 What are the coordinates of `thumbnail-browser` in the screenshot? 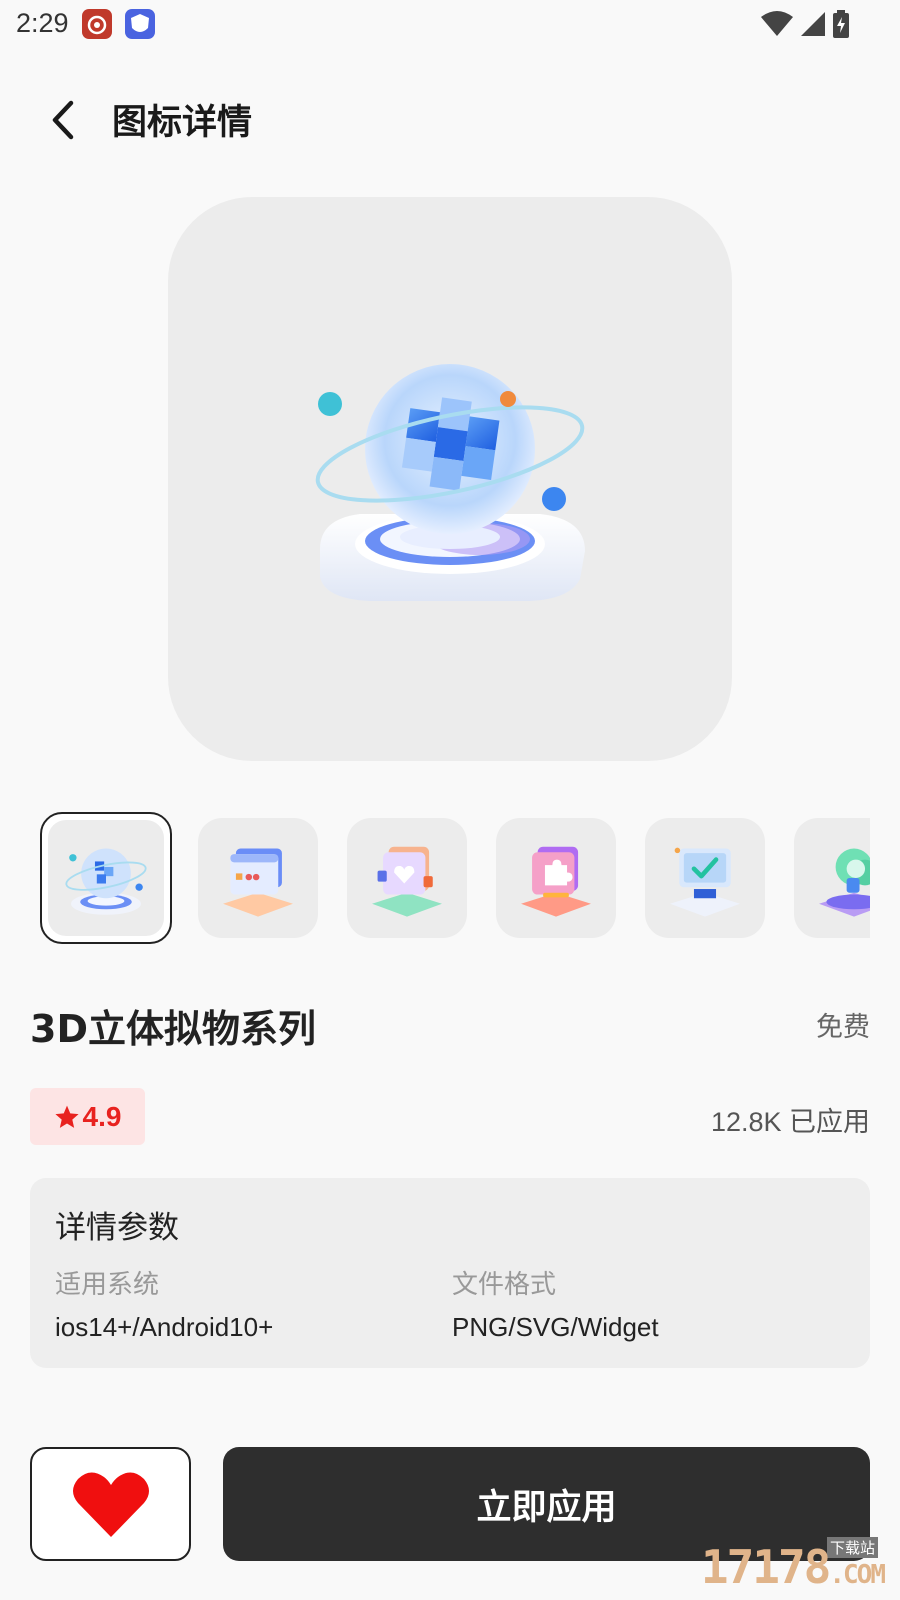 It's located at (258, 878).